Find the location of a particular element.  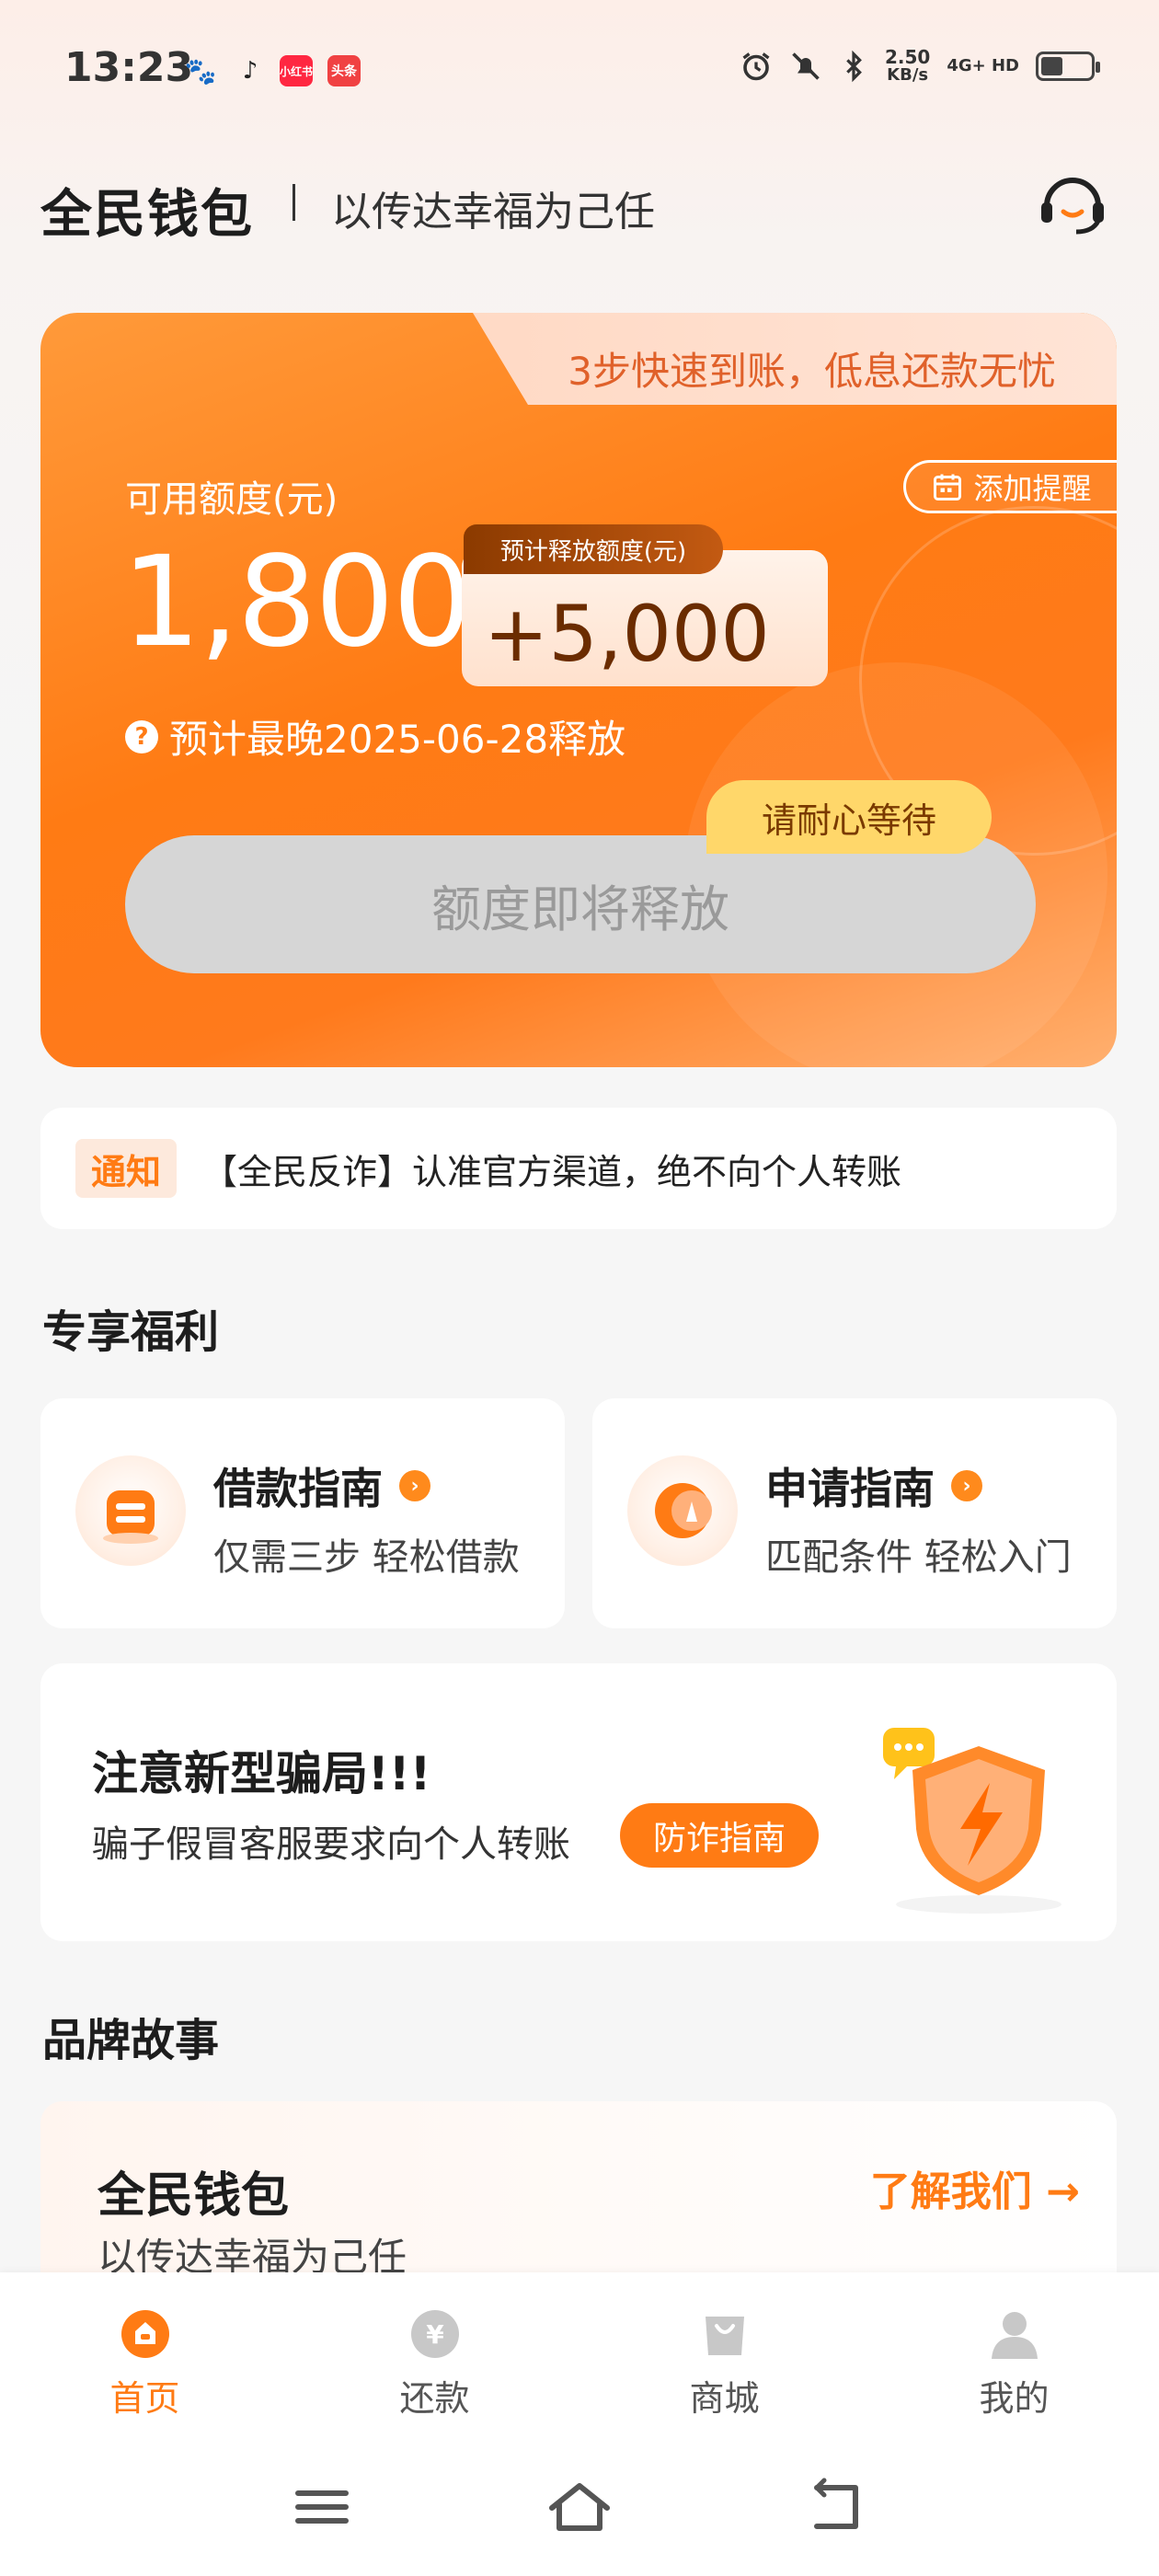

home-button-icon is located at coordinates (579, 2507).